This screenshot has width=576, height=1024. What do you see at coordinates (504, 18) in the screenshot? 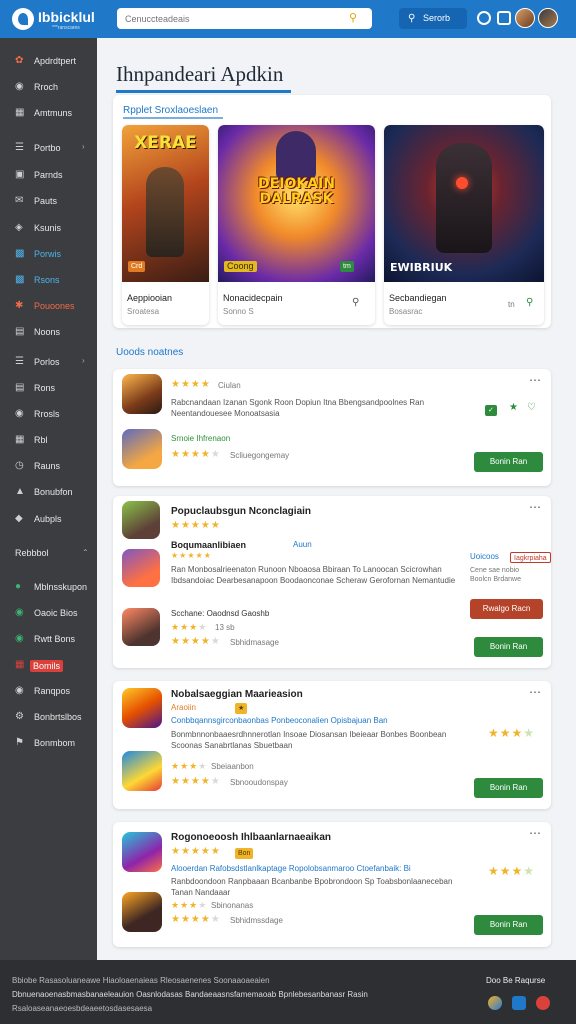
I see `notifications-icon` at bounding box center [504, 18].